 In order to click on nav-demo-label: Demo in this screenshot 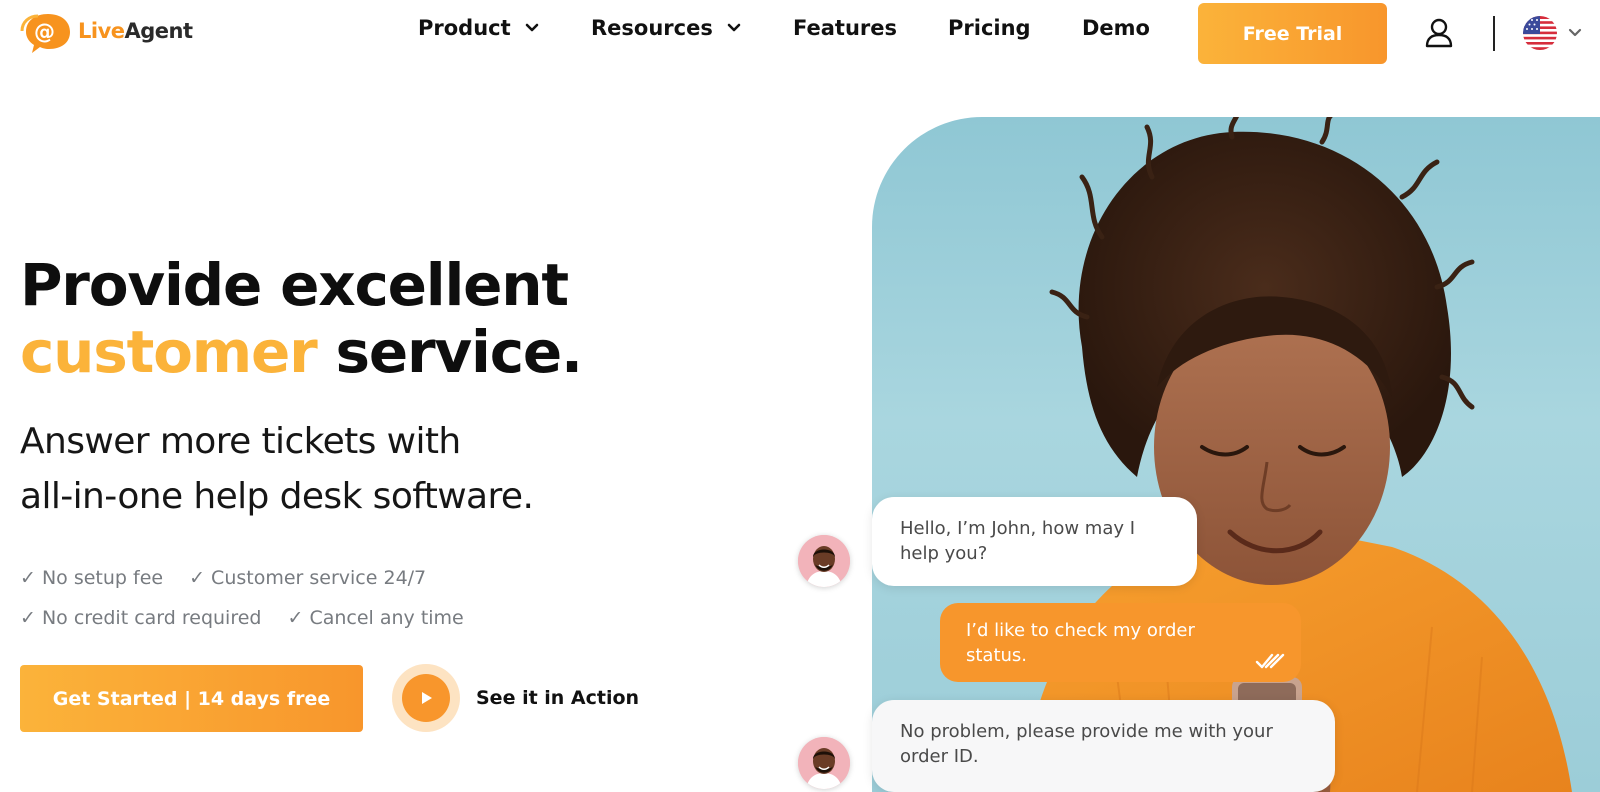, I will do `click(1116, 28)`.